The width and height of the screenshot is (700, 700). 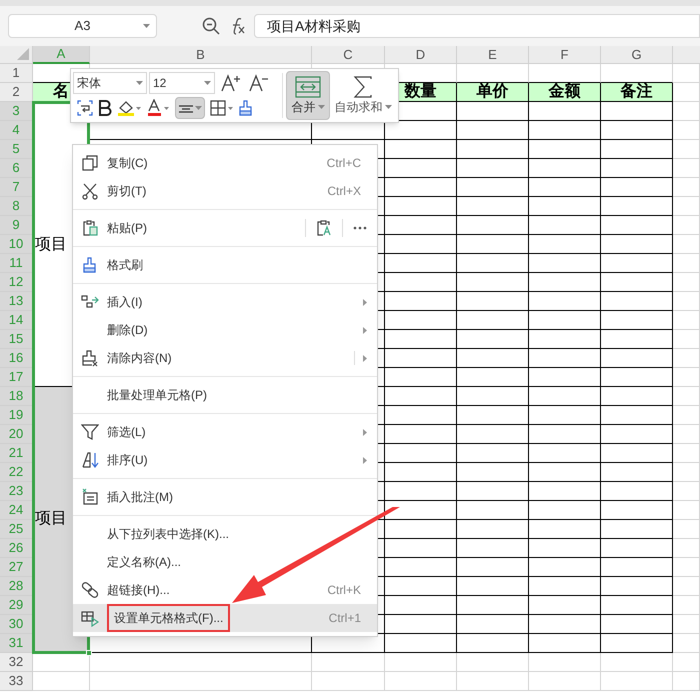 What do you see at coordinates (225, 191) in the screenshot?
I see `menu-item: 剪切(T) Ctrl+X` at bounding box center [225, 191].